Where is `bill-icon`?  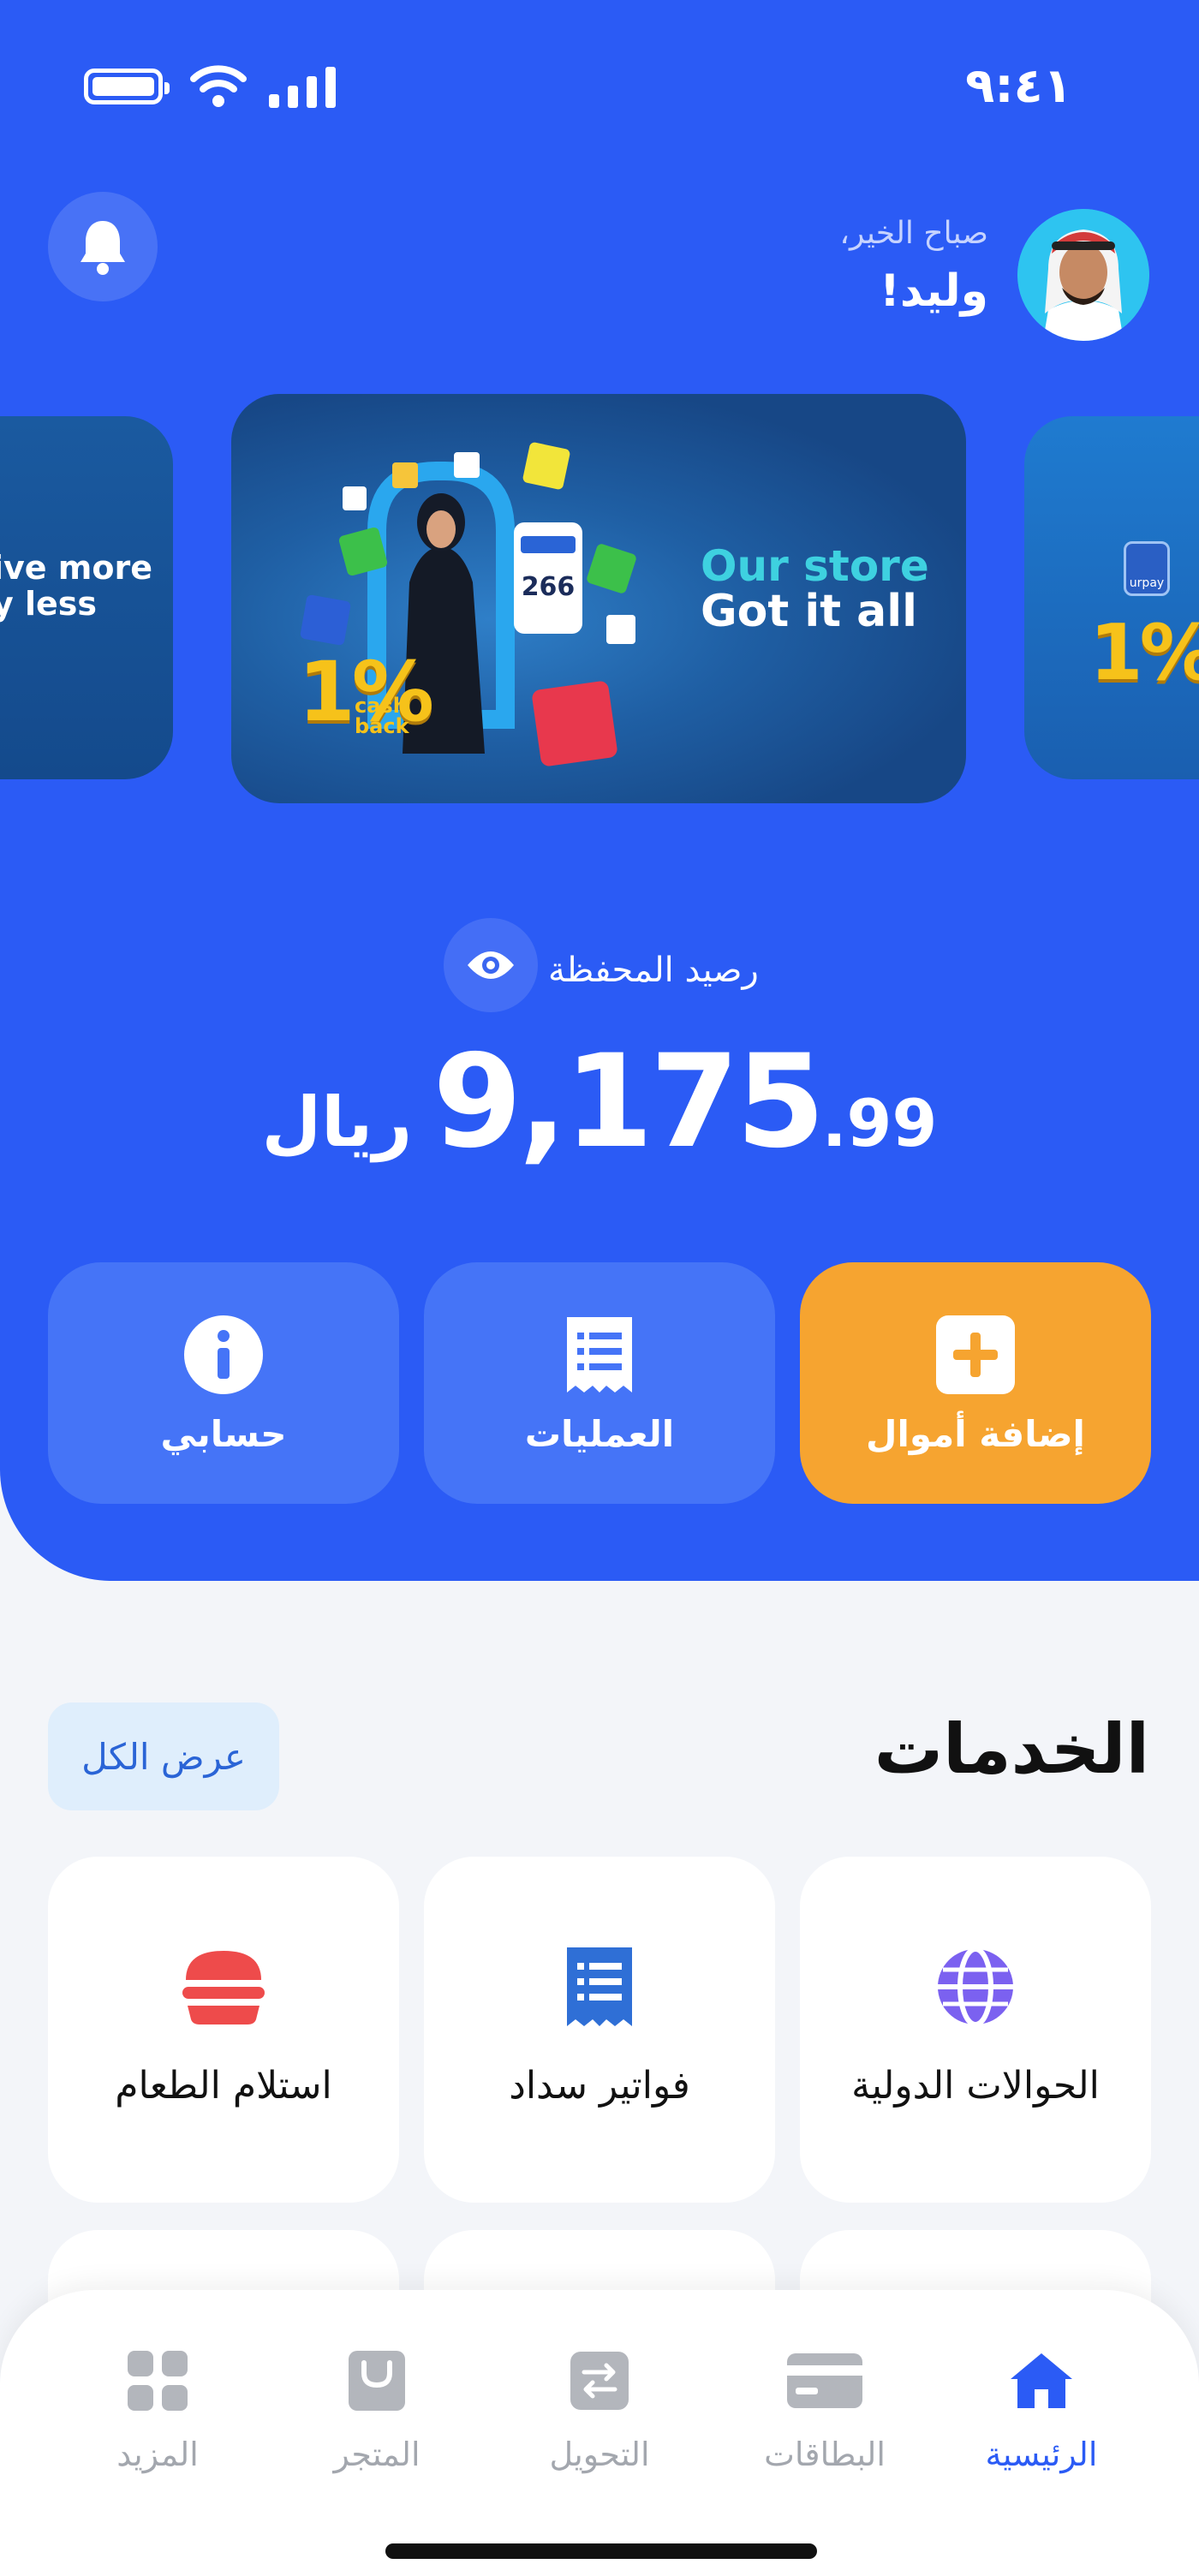
bill-icon is located at coordinates (599, 1987).